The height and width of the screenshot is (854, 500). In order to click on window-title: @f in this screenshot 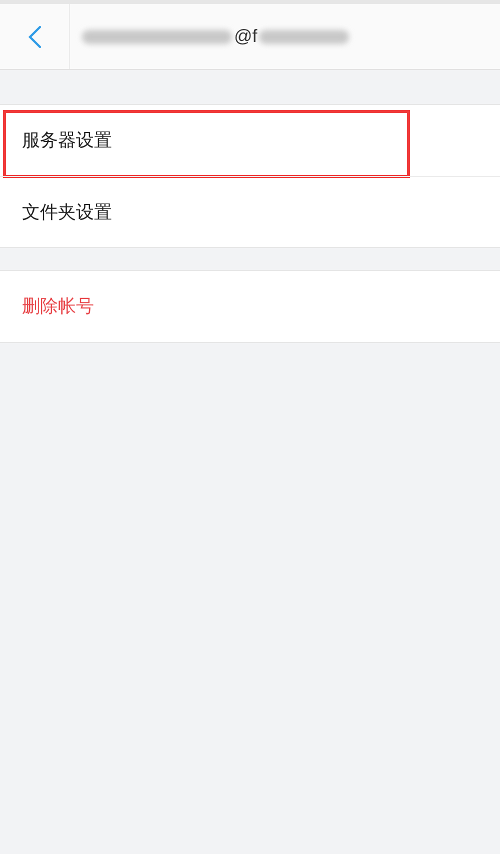, I will do `click(246, 36)`.